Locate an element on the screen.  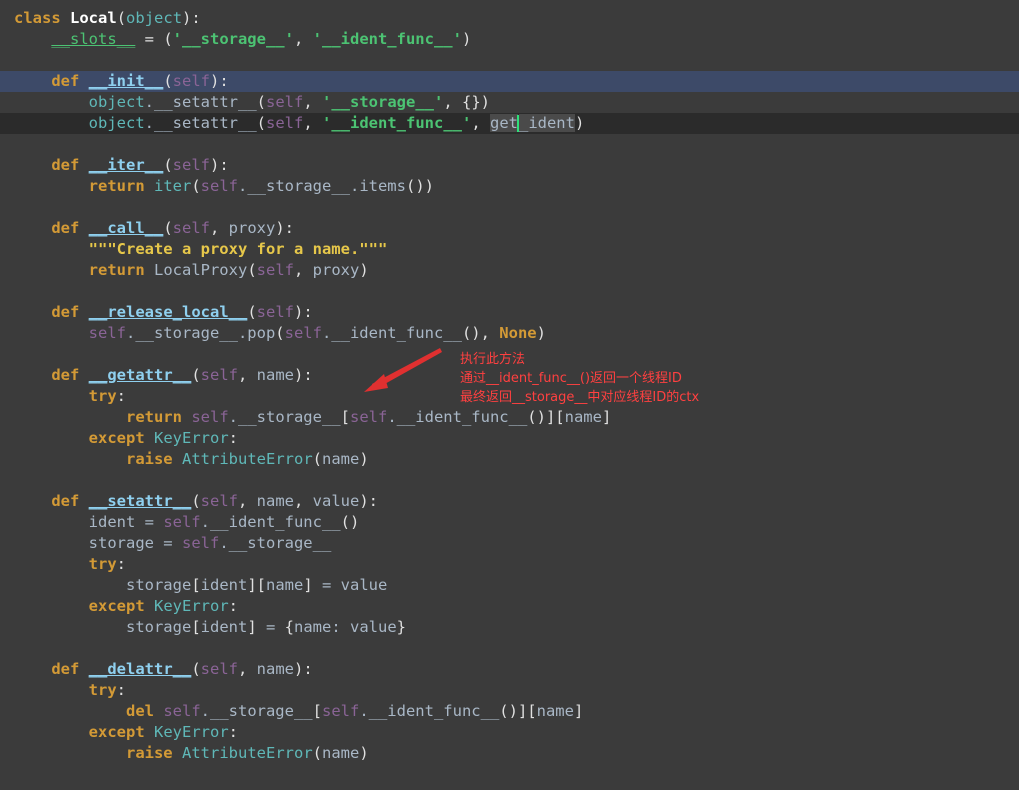
code-token: (), is located at coordinates (480, 333).